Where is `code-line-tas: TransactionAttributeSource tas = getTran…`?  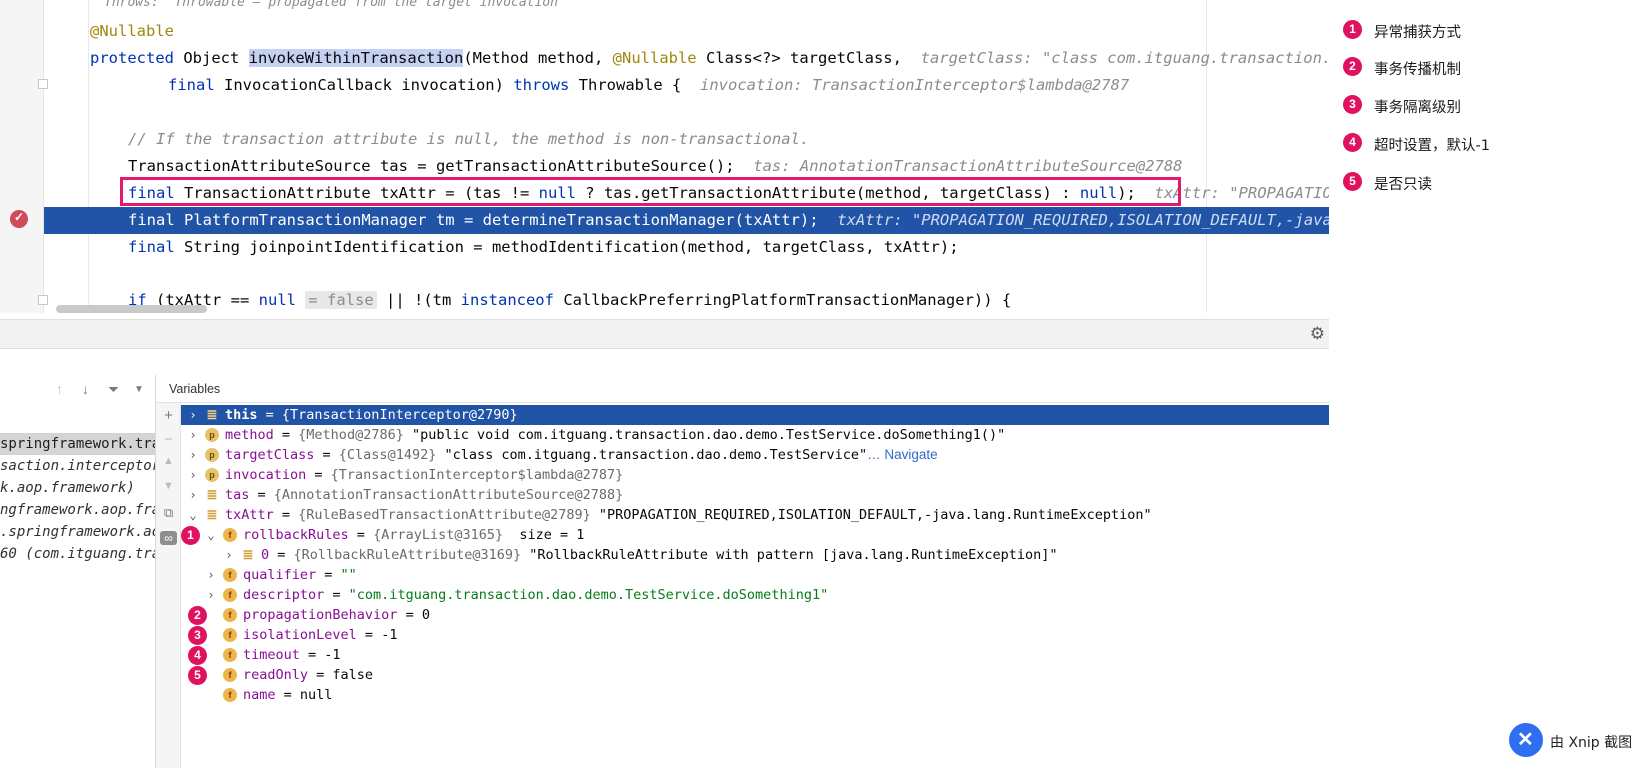 code-line-tas: TransactionAttributeSource tas = getTran… is located at coordinates (655, 166).